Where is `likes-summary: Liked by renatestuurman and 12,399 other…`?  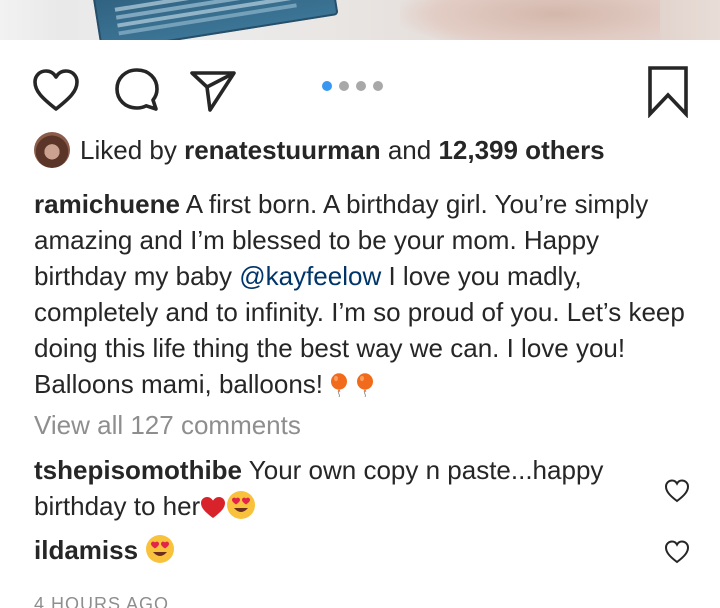 likes-summary: Liked by renatestuurman and 12,399 other… is located at coordinates (319, 150).